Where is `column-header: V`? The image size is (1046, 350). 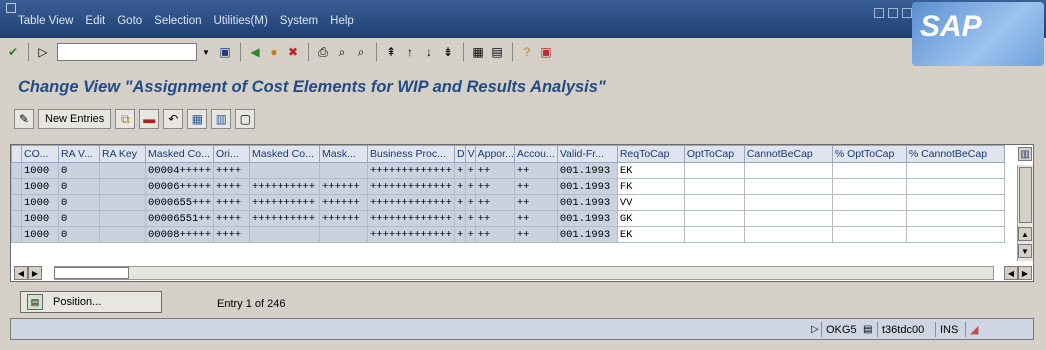
column-header: V is located at coordinates (470, 154).